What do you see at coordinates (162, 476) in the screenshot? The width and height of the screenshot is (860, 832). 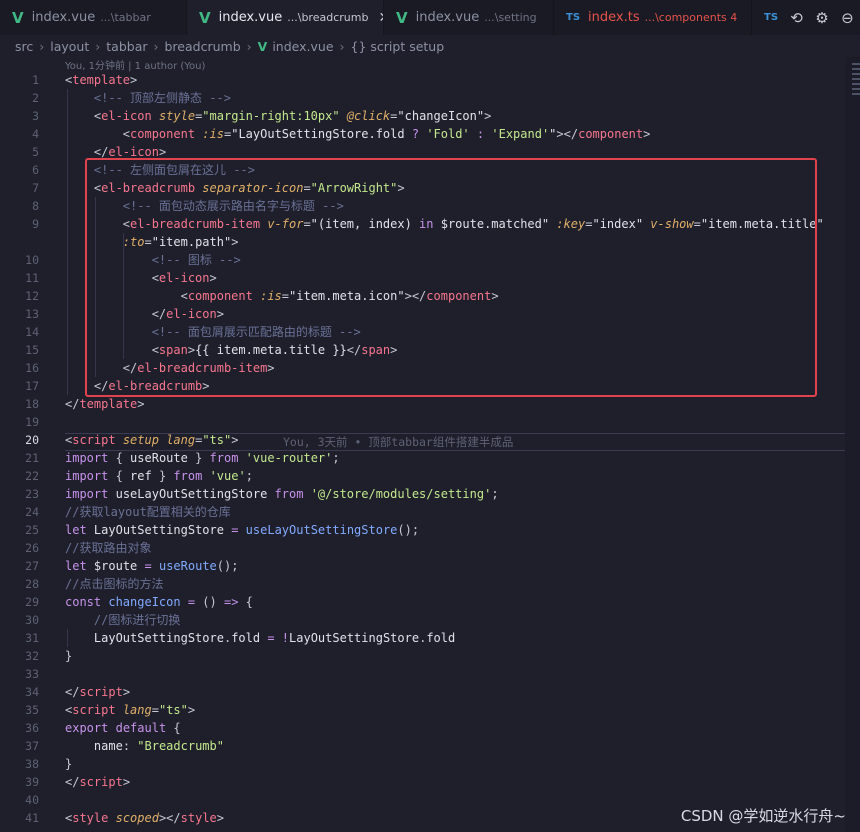 I see `code-token: }` at bounding box center [162, 476].